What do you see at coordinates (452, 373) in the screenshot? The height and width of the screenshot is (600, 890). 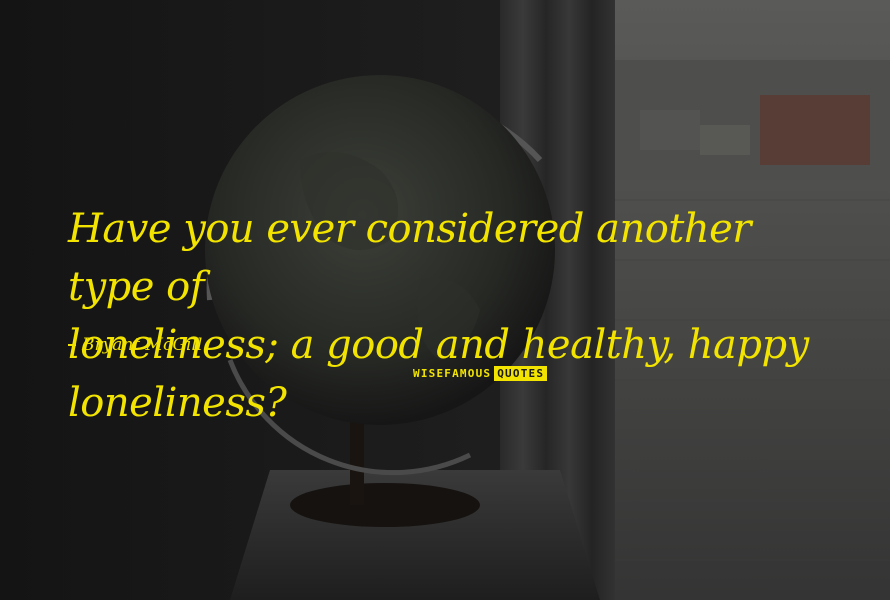 I see `watermark-part-1: WISEFAMOUS` at bounding box center [452, 373].